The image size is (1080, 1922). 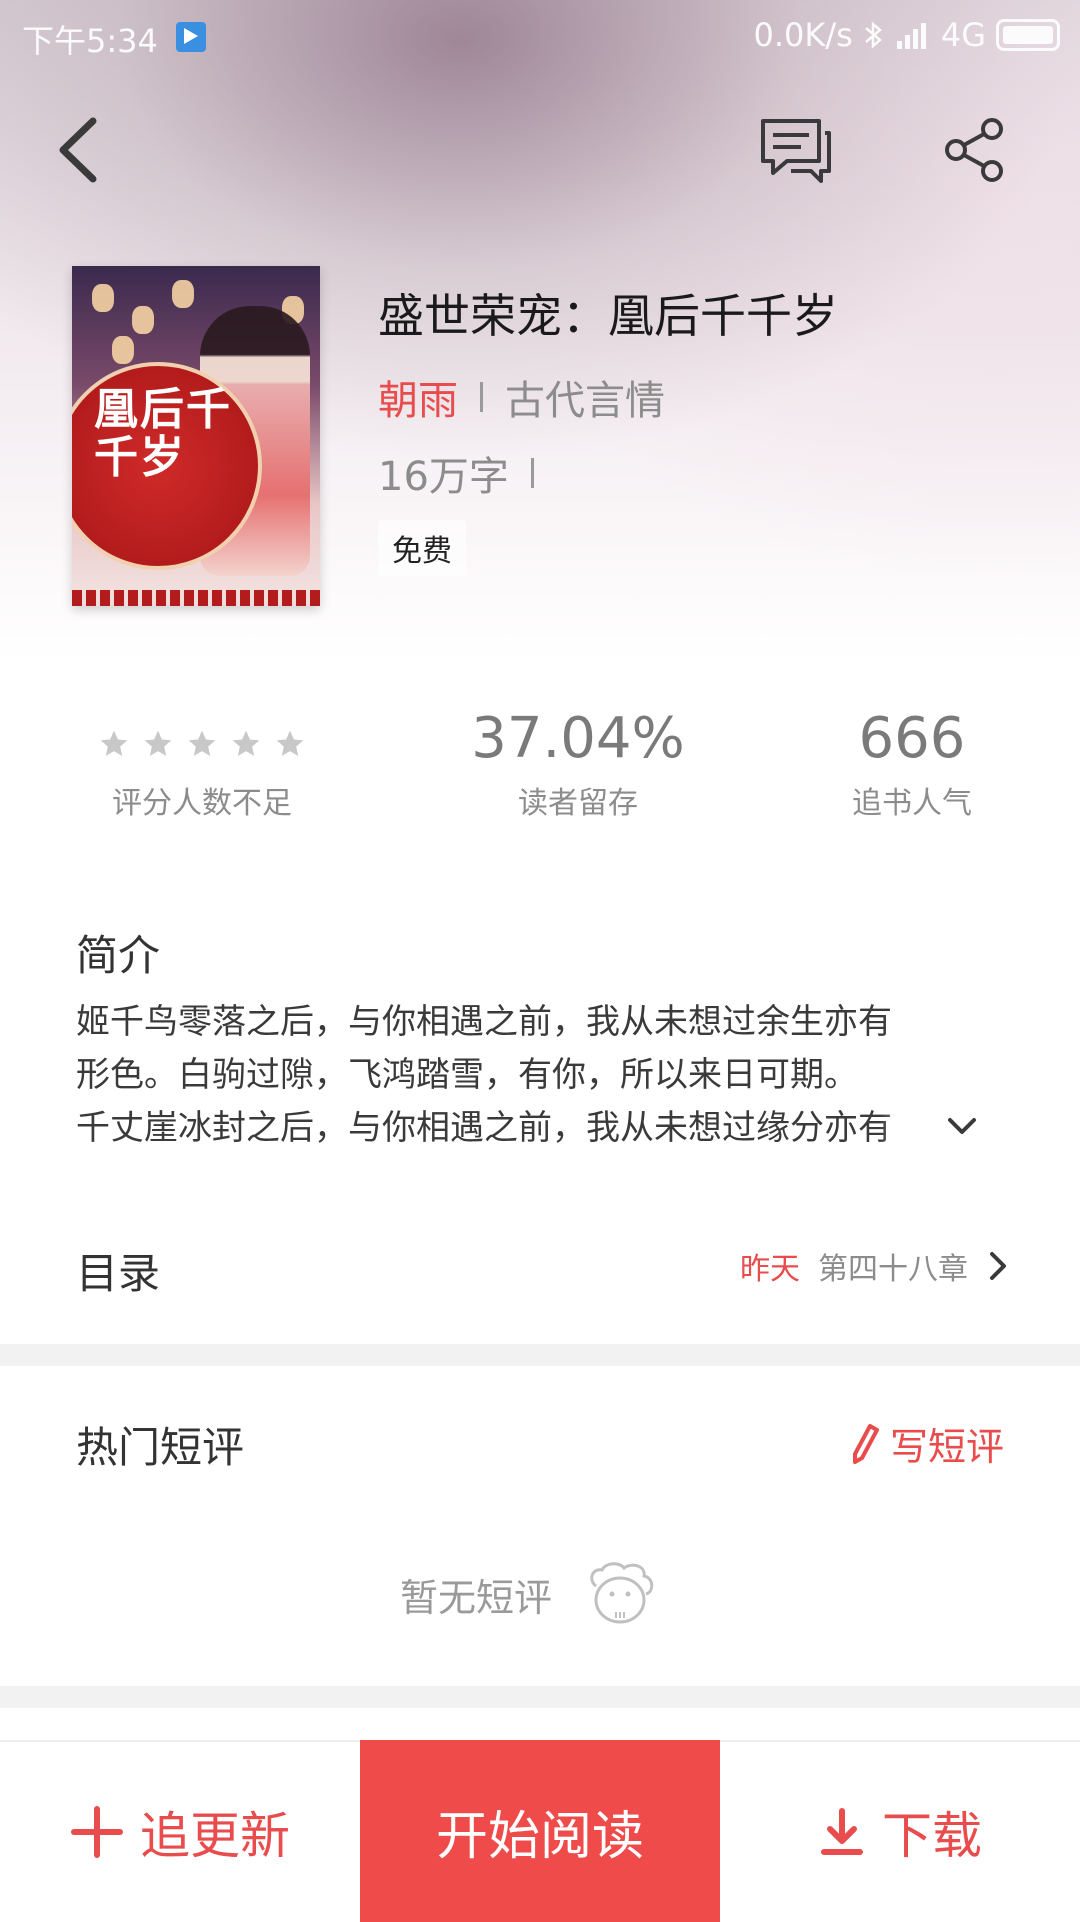 I want to click on toc-updated: 昨天, so click(x=770, y=1269).